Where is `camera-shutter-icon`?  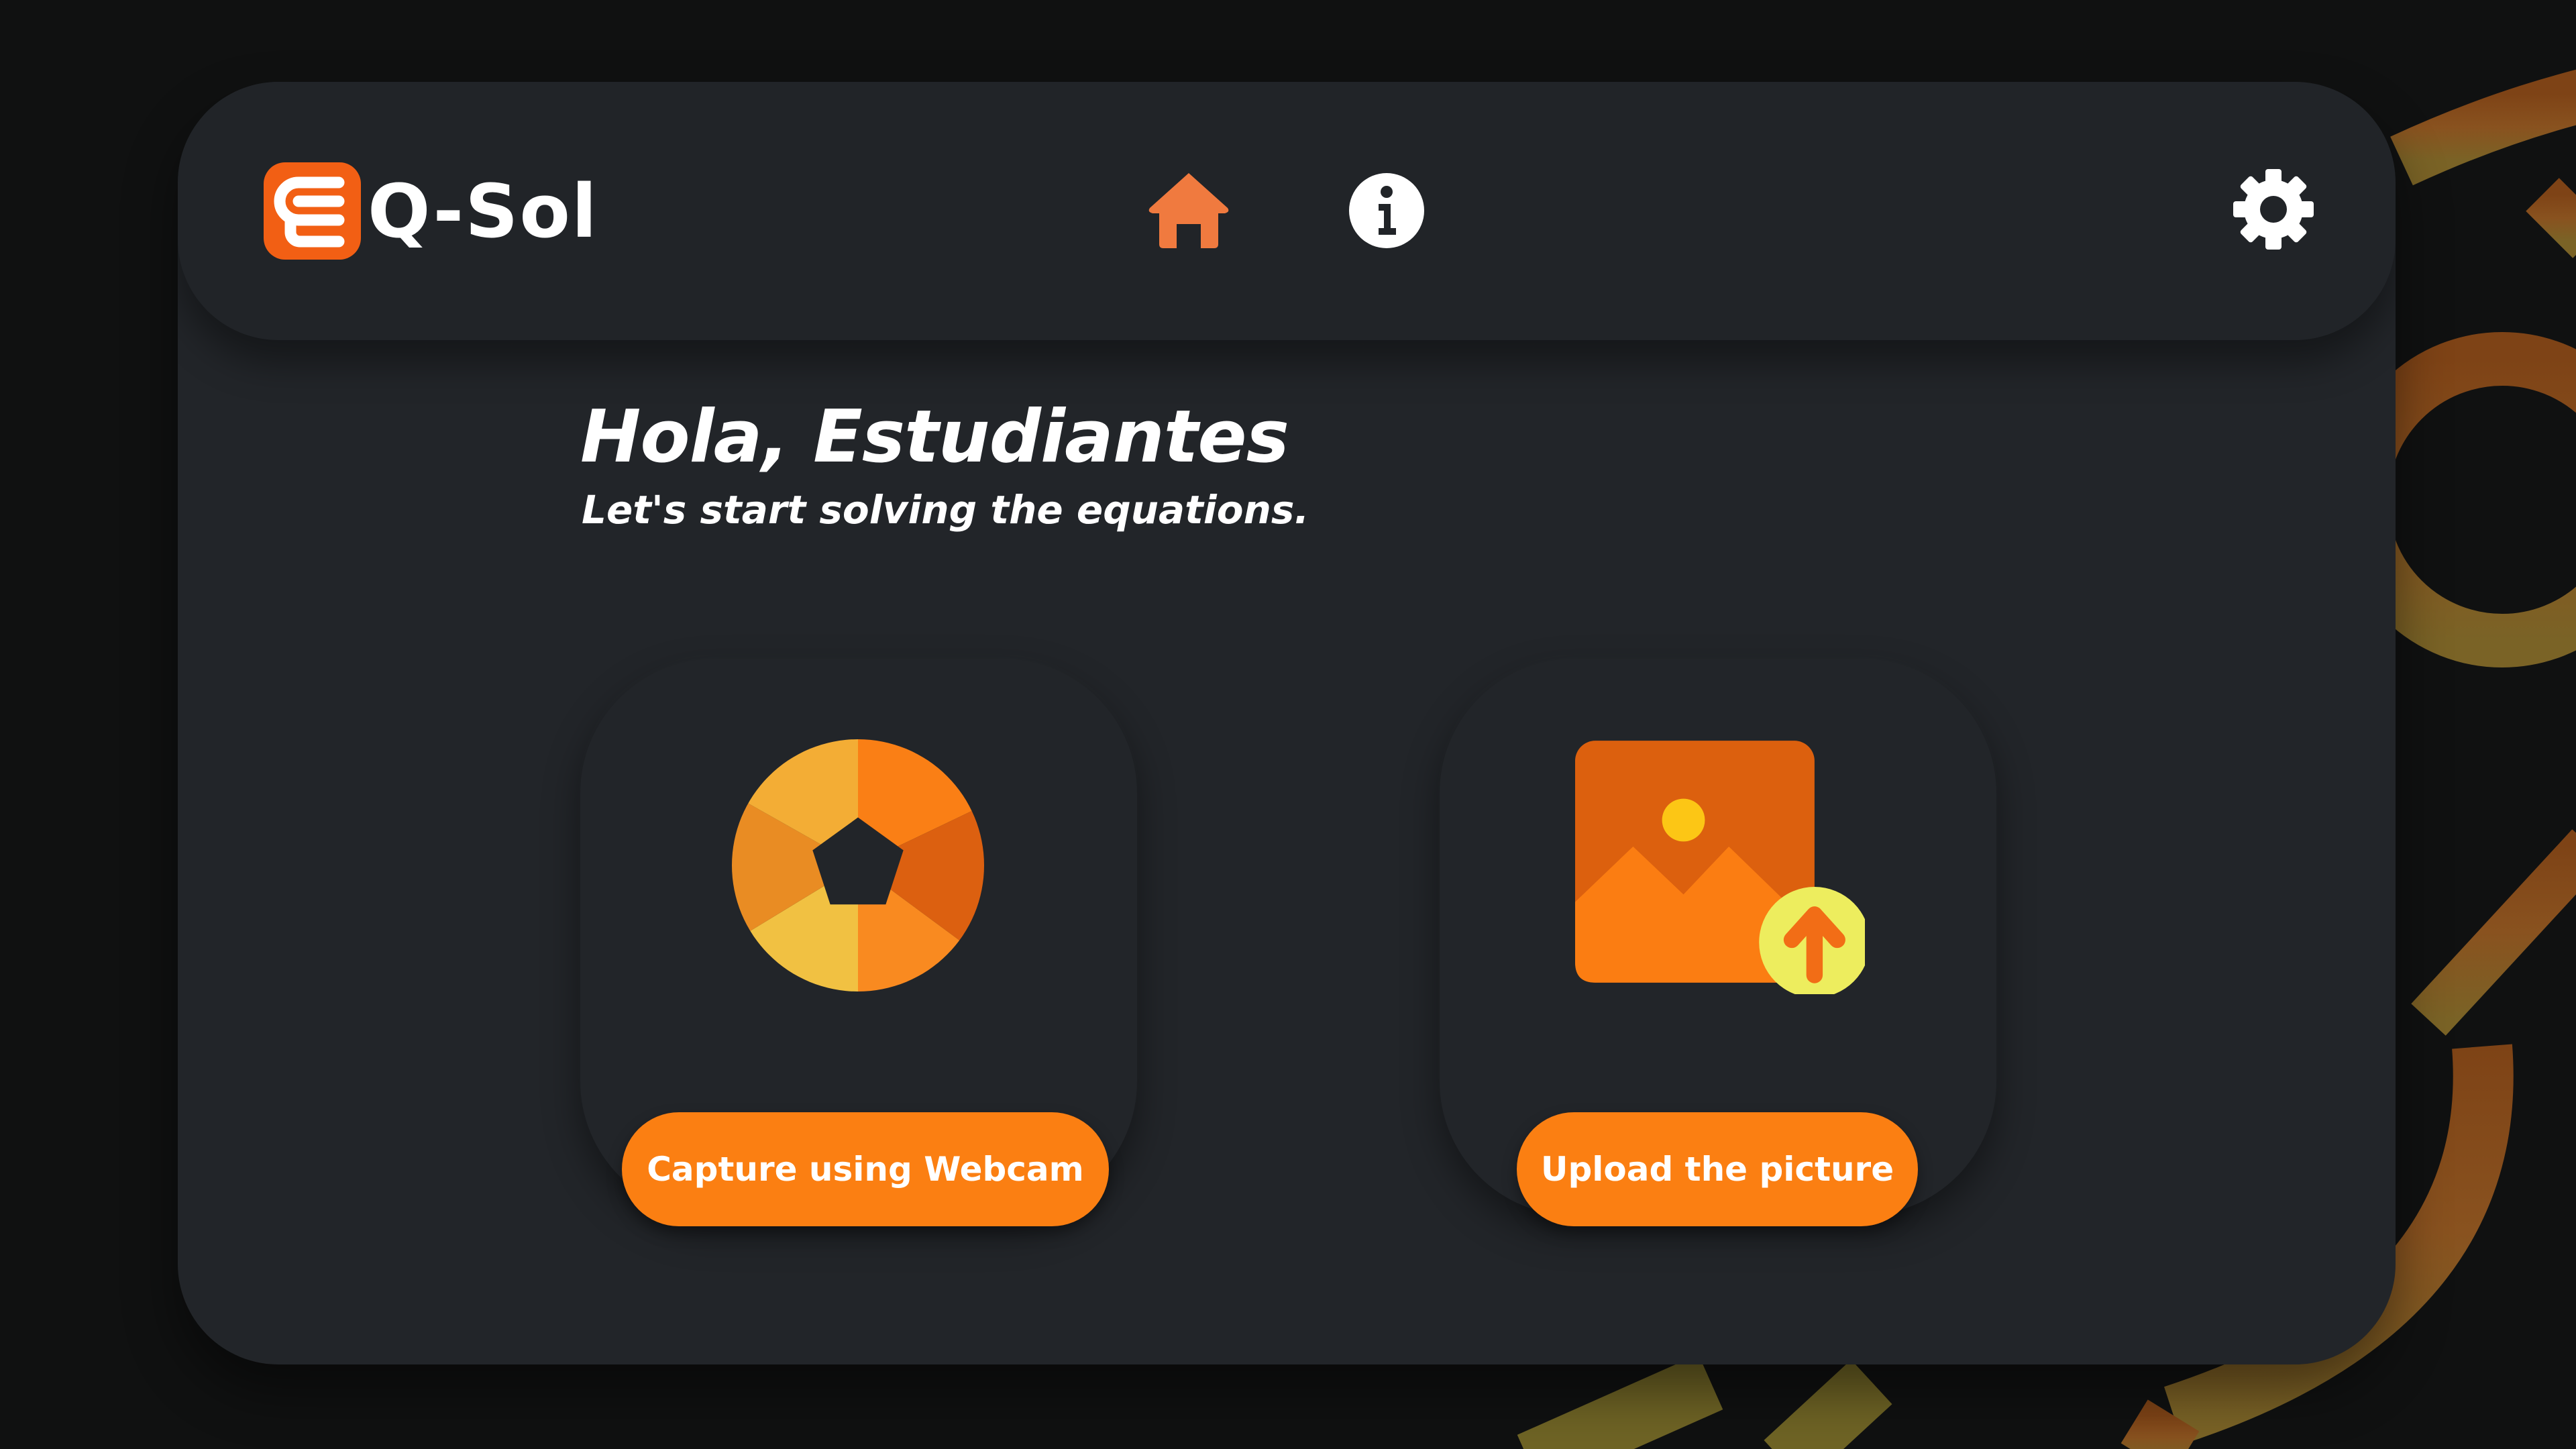
camera-shutter-icon is located at coordinates (858, 865).